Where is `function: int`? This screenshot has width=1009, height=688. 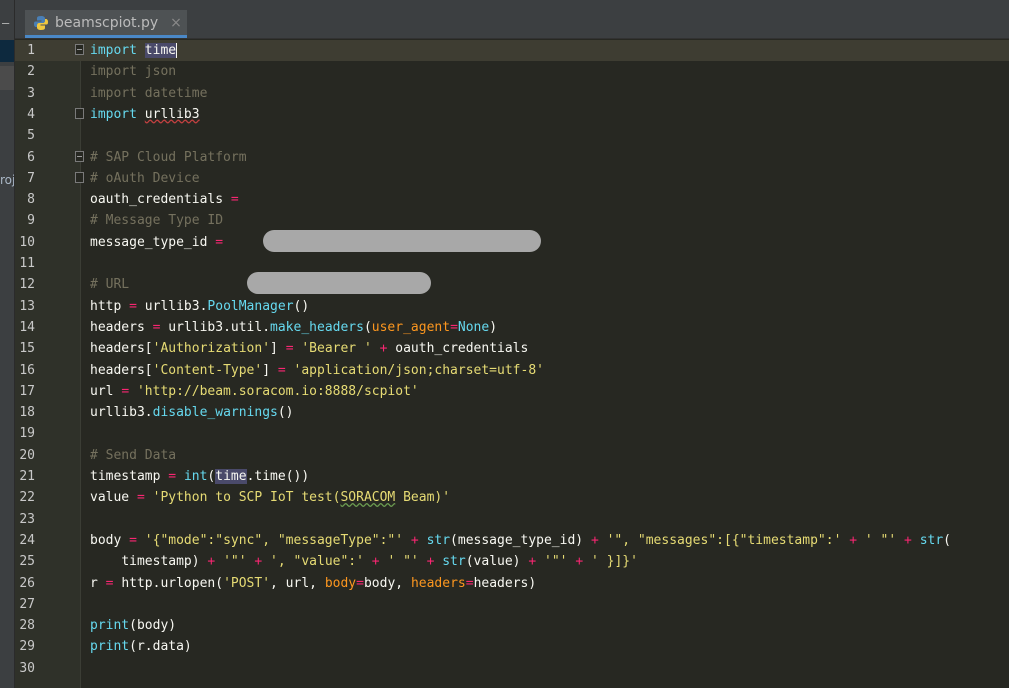
function: int is located at coordinates (195, 476).